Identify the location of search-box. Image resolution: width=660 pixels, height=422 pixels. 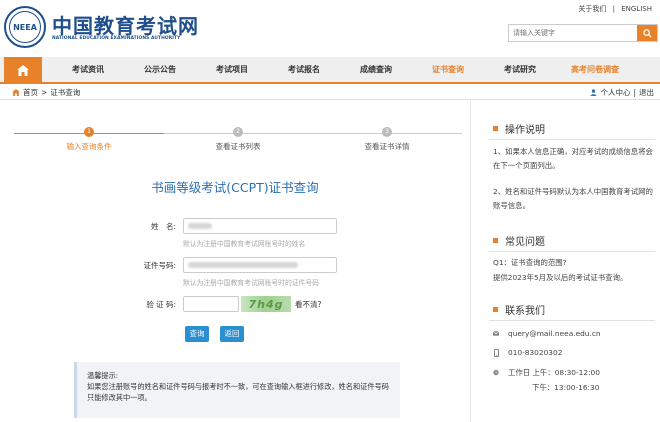
(583, 33).